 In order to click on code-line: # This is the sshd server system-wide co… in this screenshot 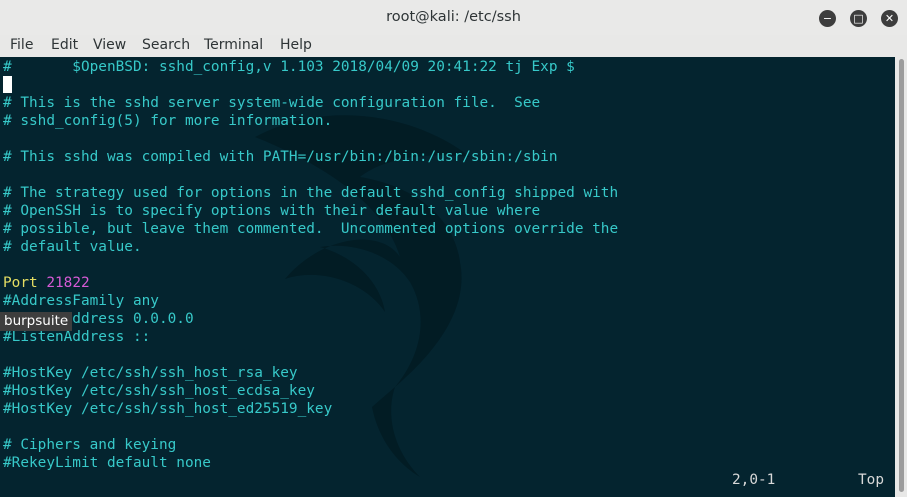, I will do `click(272, 103)`.